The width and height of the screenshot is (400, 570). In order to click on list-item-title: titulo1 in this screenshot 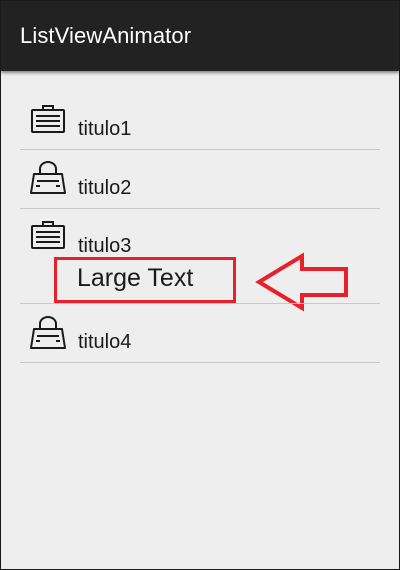, I will do `click(105, 129)`.